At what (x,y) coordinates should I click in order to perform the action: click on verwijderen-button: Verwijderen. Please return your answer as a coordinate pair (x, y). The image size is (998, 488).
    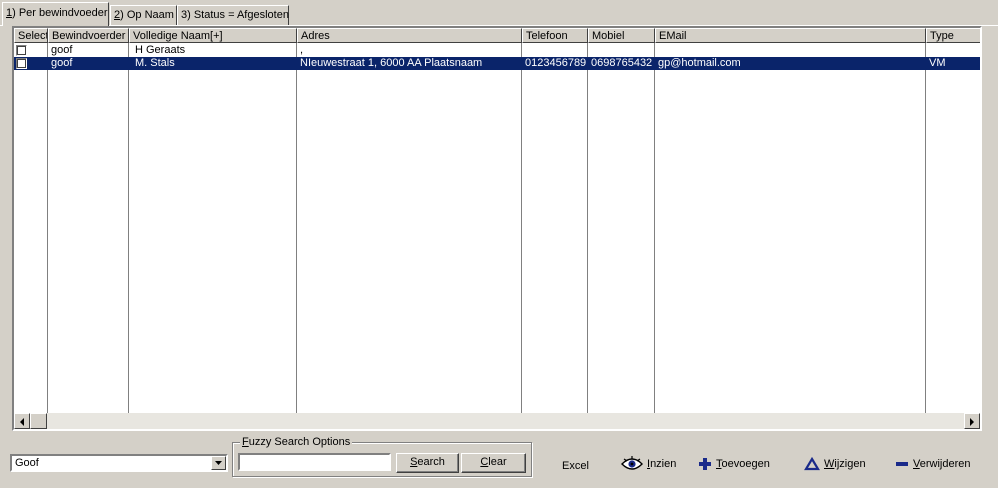
    Looking at the image, I should click on (932, 464).